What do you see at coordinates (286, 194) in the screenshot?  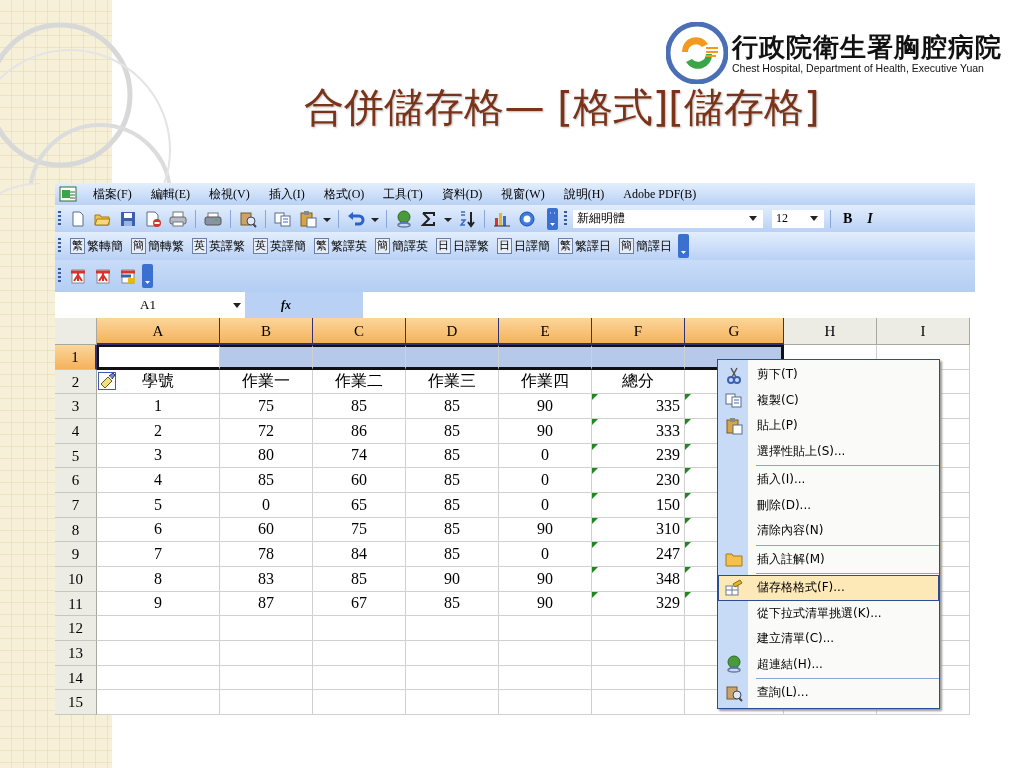 I see `menu-item: 插入(I)` at bounding box center [286, 194].